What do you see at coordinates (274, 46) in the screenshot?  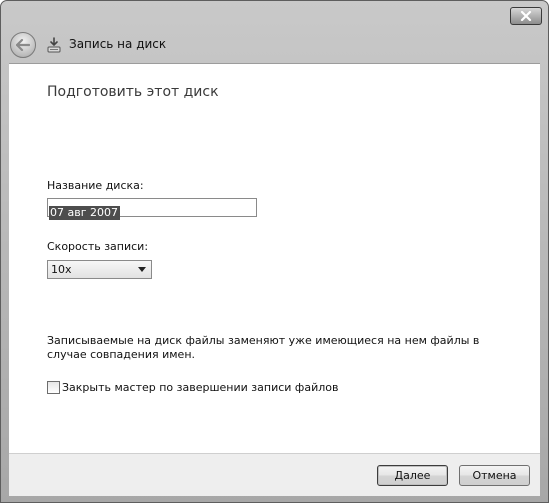 I see `navigation-bar: Запись на диск` at bounding box center [274, 46].